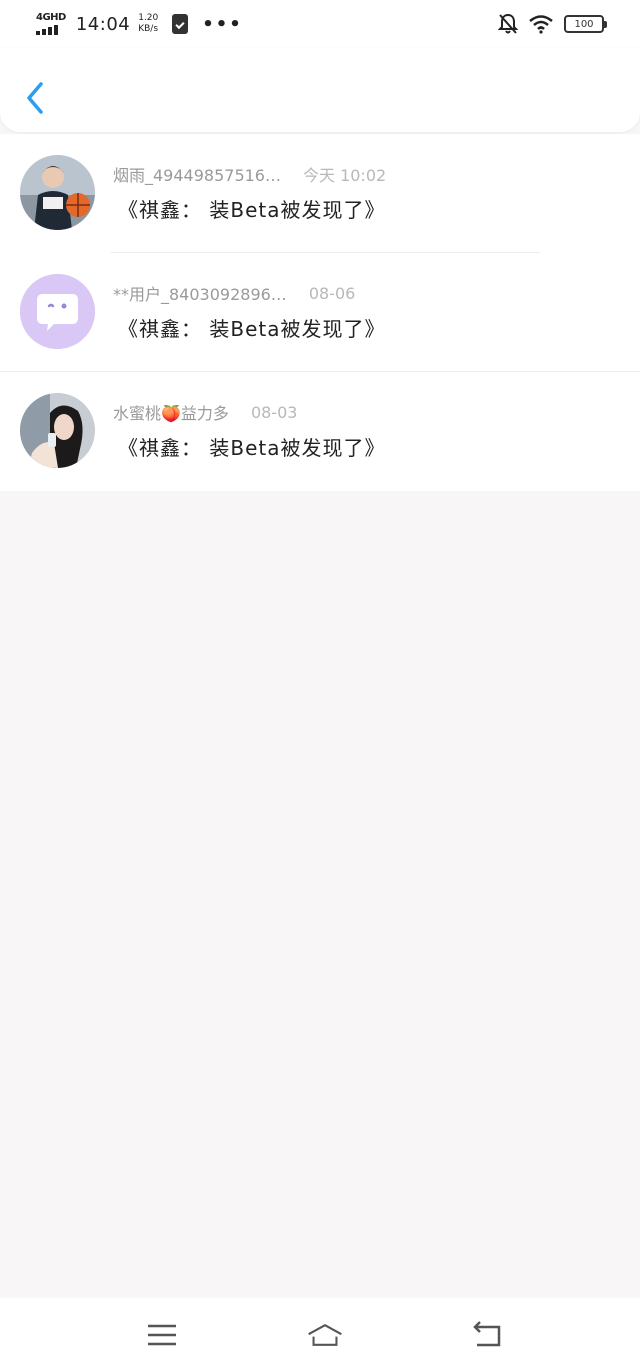  Describe the element at coordinates (51, 17) in the screenshot. I see `network-type: 4GHD` at that location.